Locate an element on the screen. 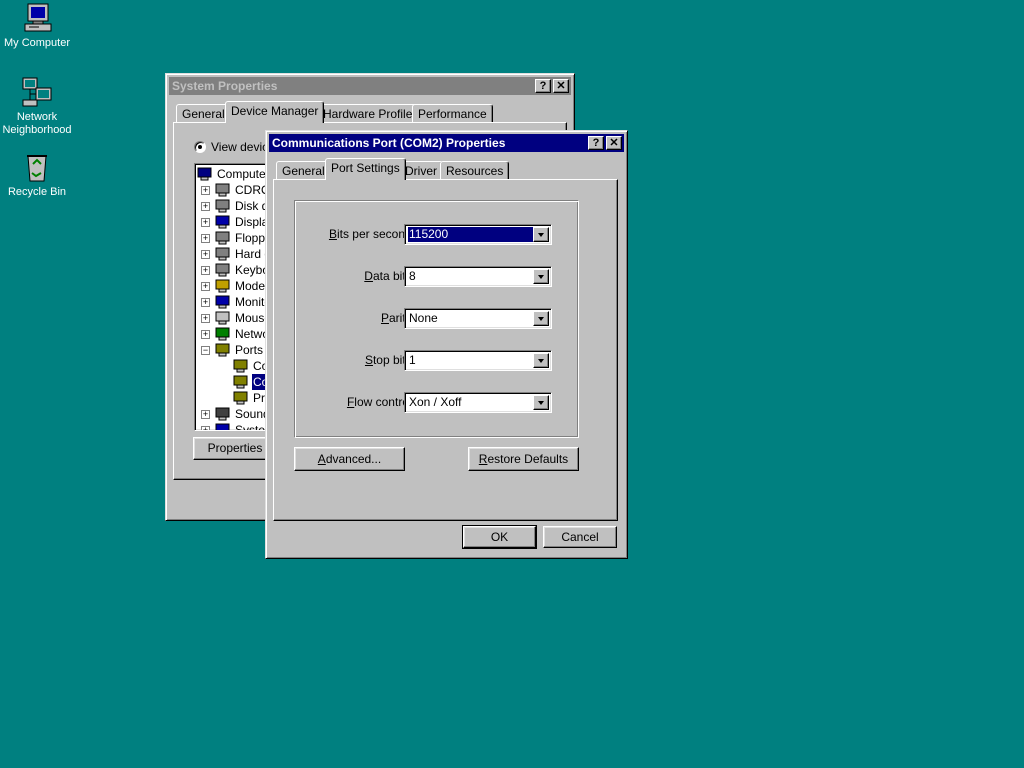 This screenshot has height=768, width=1024. desktop-icon-my-computer: My Computer is located at coordinates (38, 26).